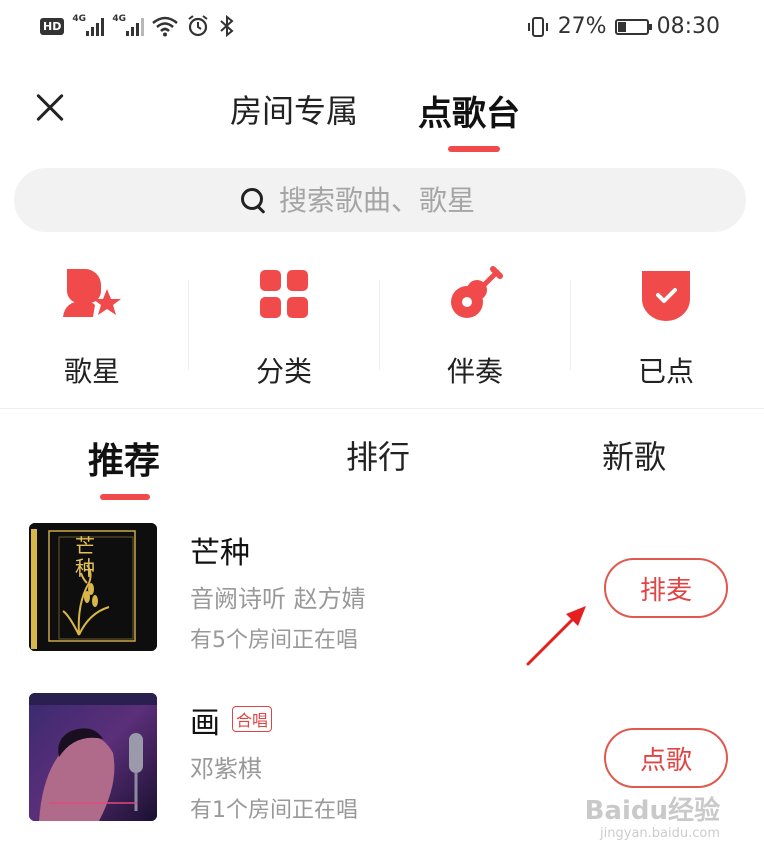  I want to click on signal-icon-2: 4G, so click(128, 25).